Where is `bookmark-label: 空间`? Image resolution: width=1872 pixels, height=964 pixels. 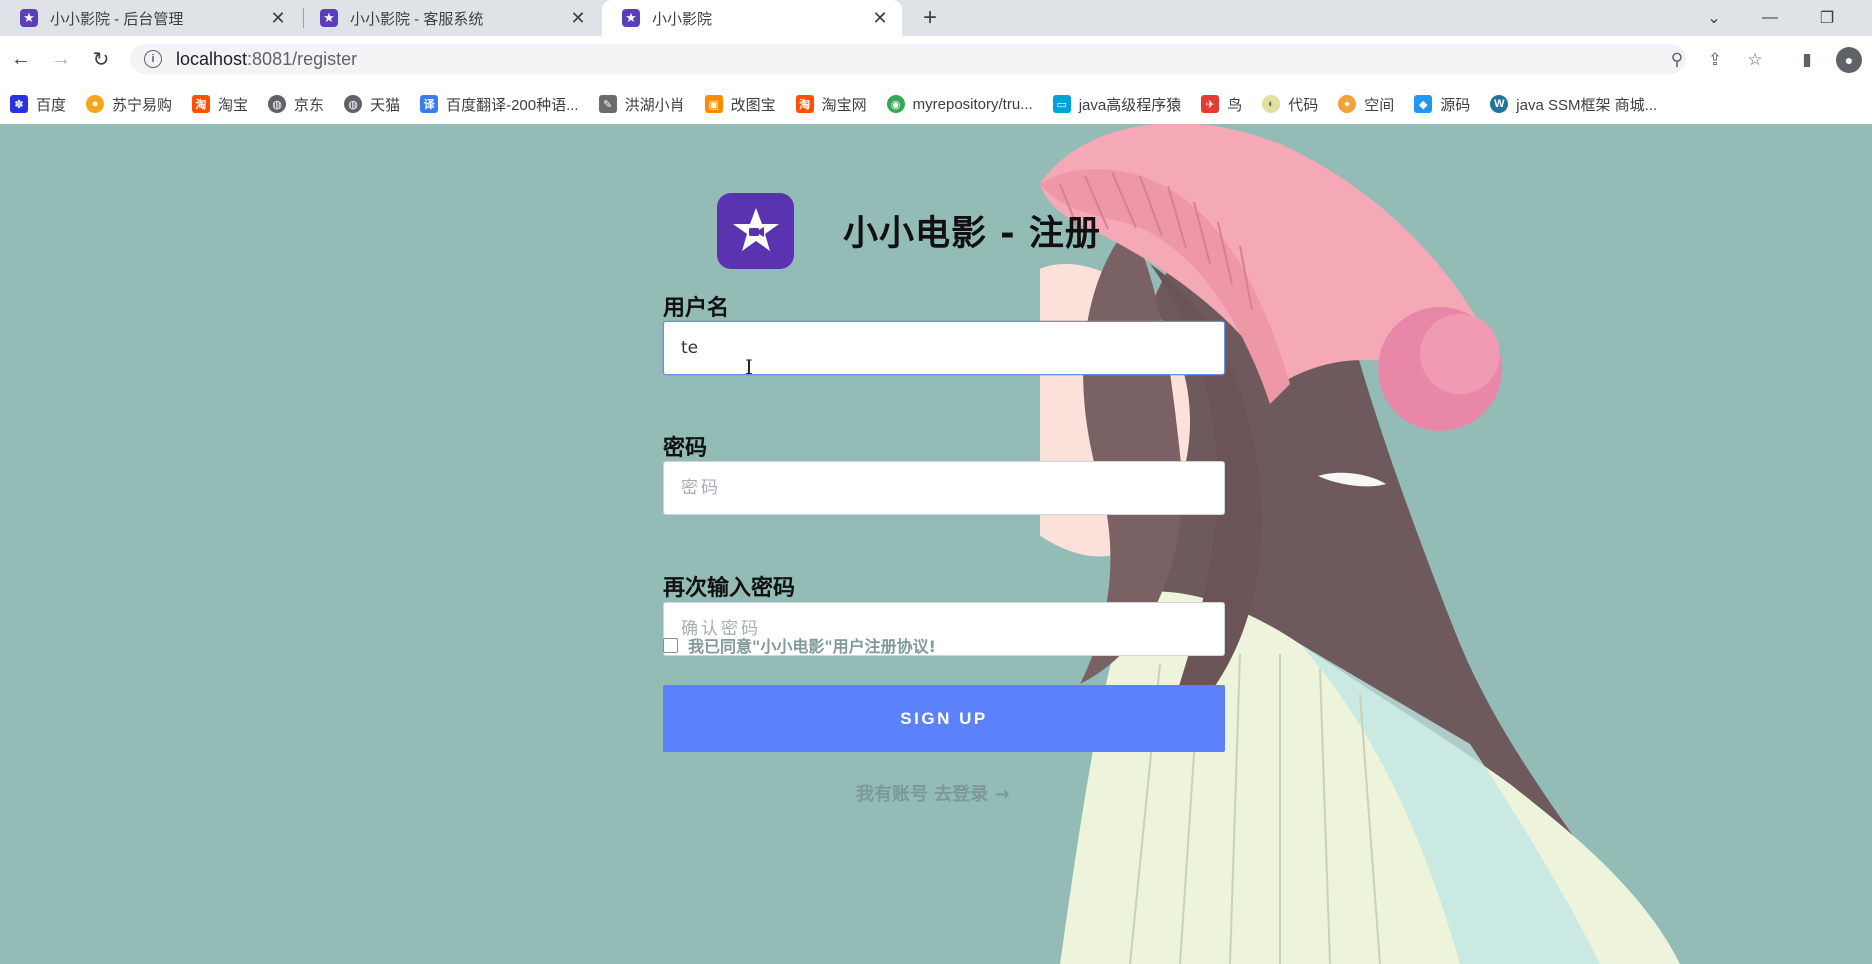 bookmark-label: 空间 is located at coordinates (1379, 105).